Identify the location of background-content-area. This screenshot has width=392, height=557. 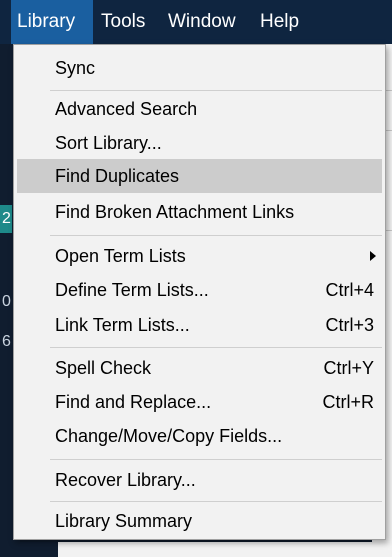
(225, 549).